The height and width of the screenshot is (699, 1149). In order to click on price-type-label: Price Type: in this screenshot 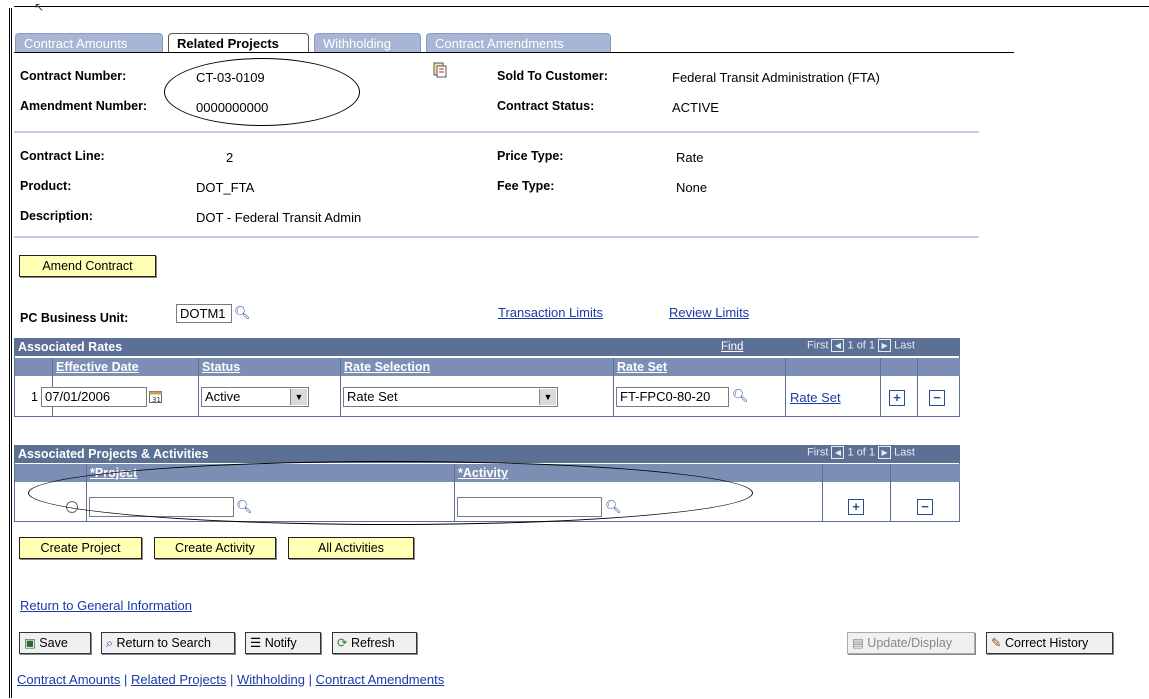, I will do `click(530, 156)`.